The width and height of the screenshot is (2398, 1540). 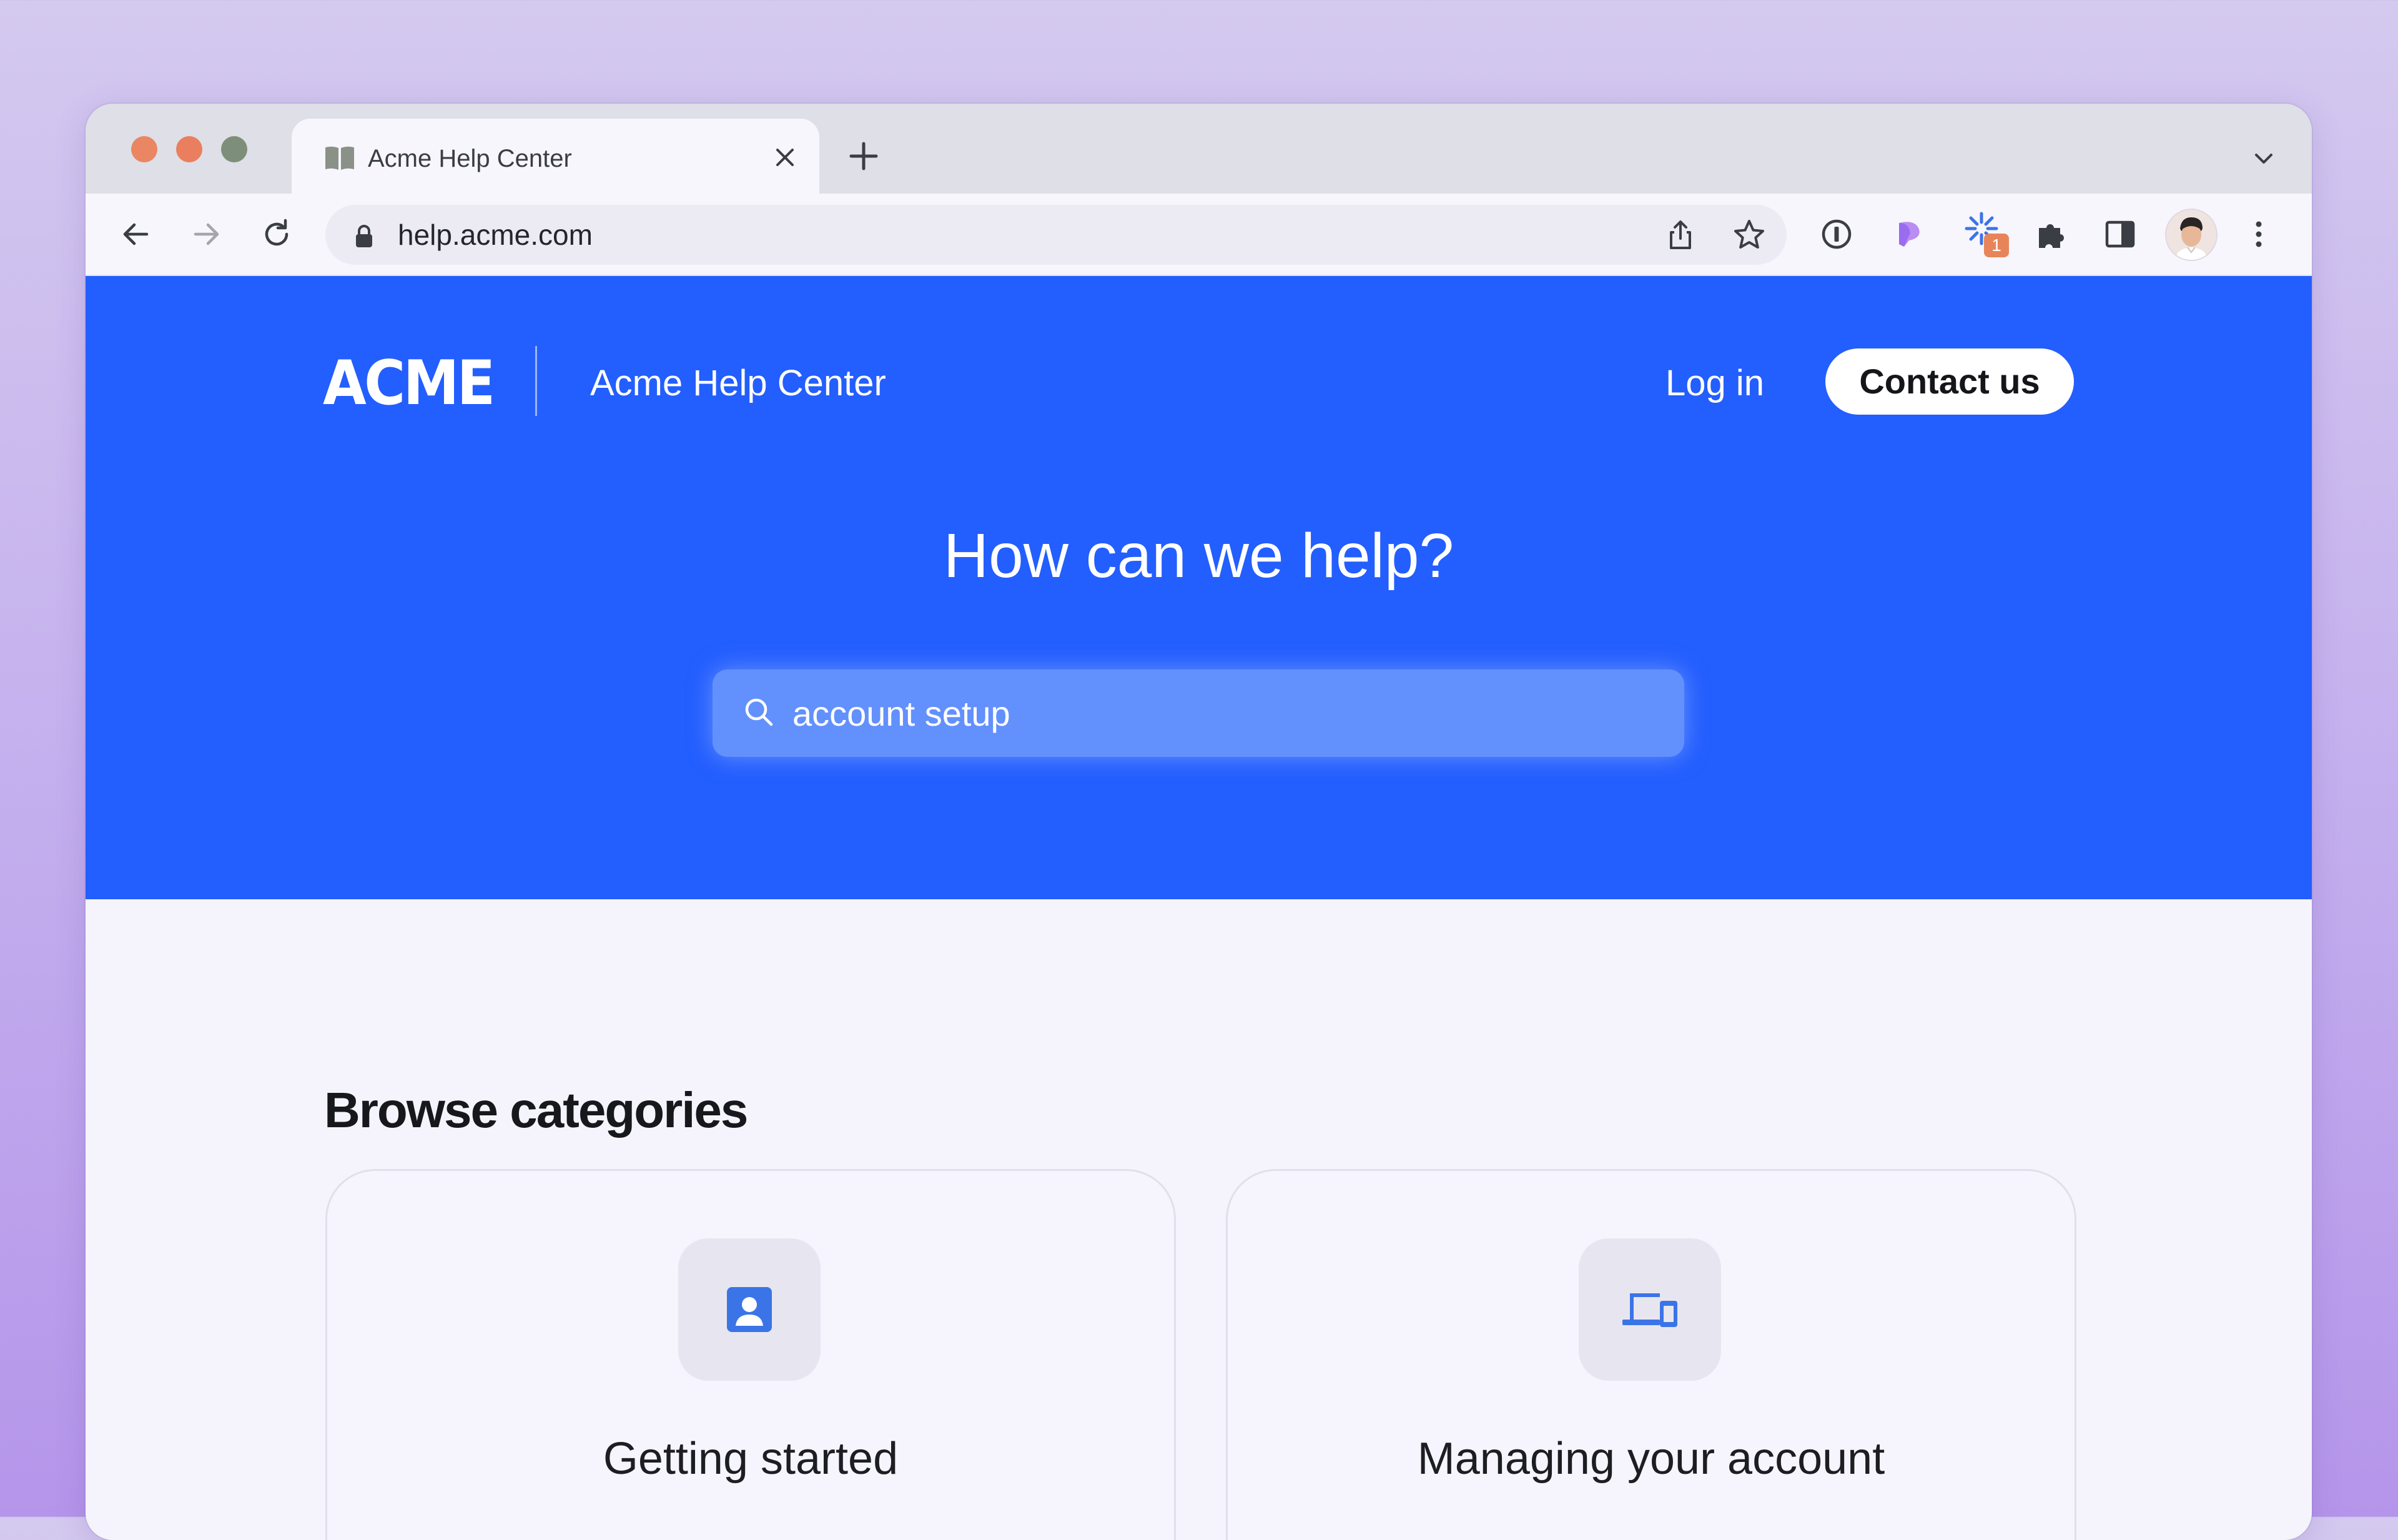 What do you see at coordinates (1199, 556) in the screenshot?
I see `hero-title: How can we help?` at bounding box center [1199, 556].